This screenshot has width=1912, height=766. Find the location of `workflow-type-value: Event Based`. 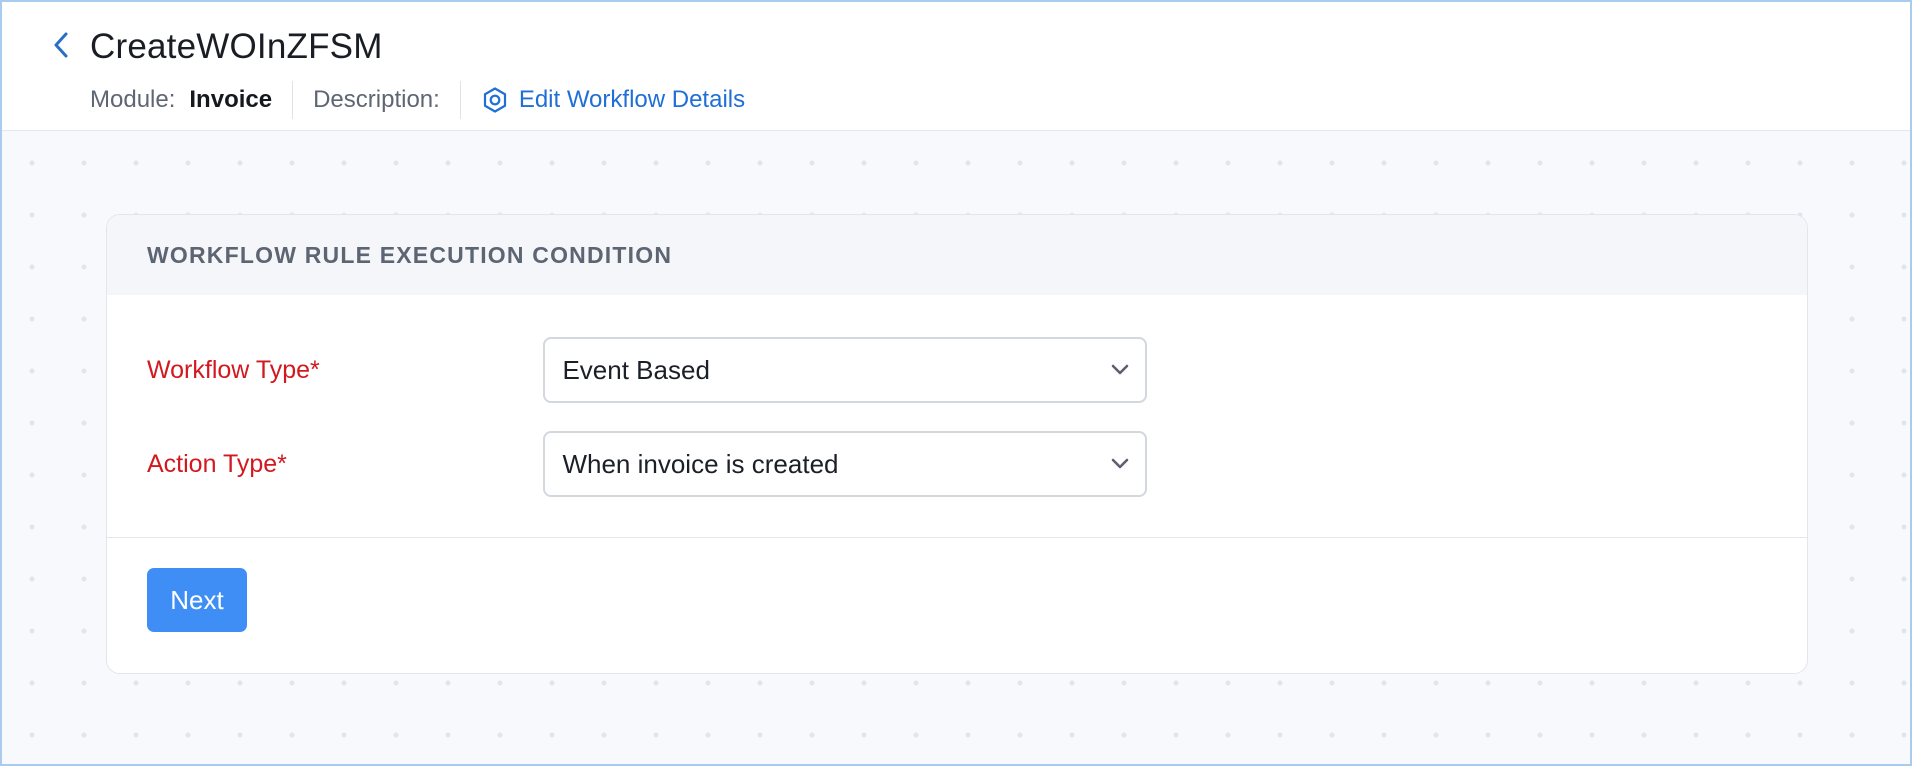

workflow-type-value: Event Based is located at coordinates (636, 369).